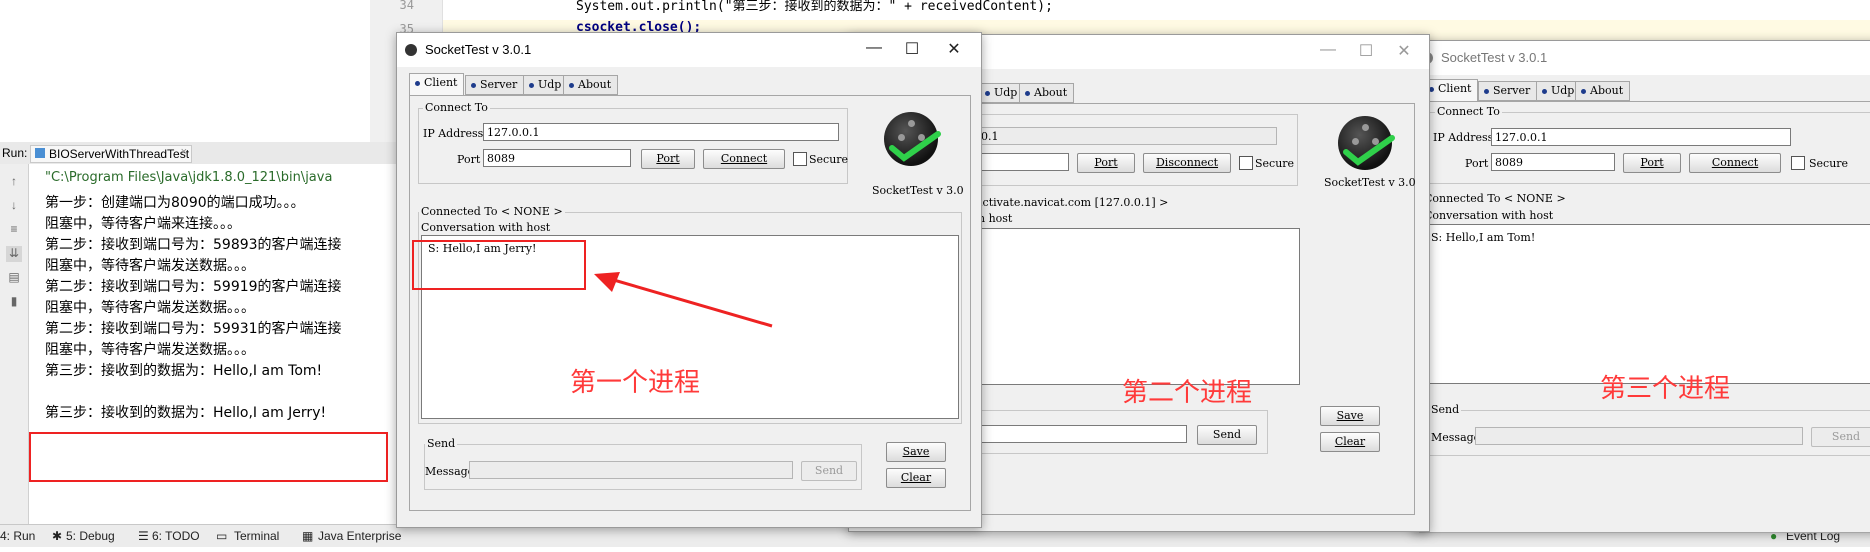 The width and height of the screenshot is (1870, 552). Describe the element at coordinates (308, 536) in the screenshot. I see `java-enterprise-icon: ▦` at that location.